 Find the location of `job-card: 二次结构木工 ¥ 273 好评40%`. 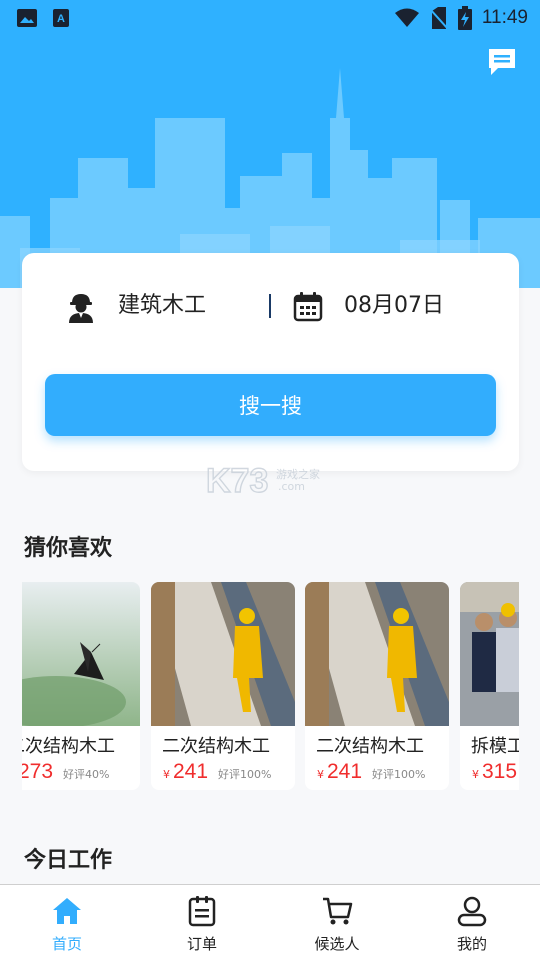

job-card: 二次结构木工 ¥ 273 好评40% is located at coordinates (81, 686).